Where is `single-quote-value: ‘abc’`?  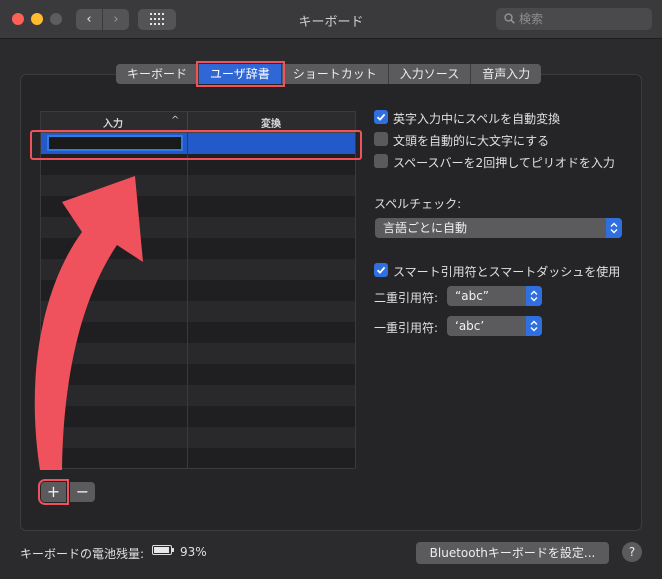 single-quote-value: ‘abc’ is located at coordinates (470, 326).